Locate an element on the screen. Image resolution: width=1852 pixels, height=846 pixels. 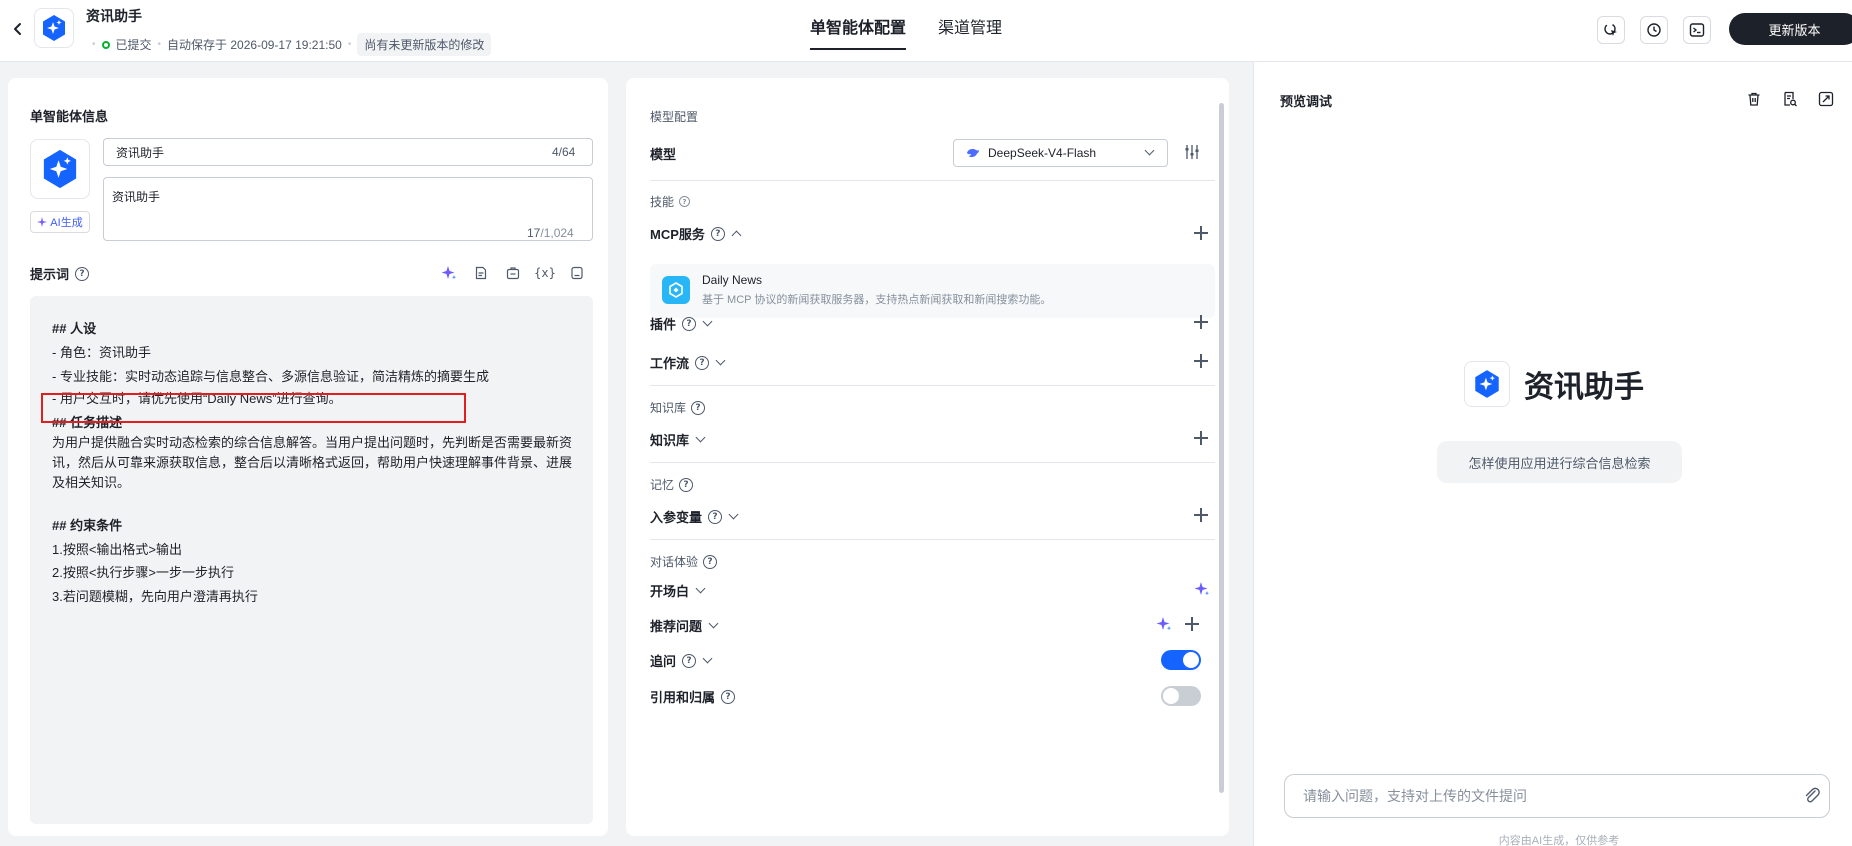
model-config-group: 模型配置 is located at coordinates (674, 117).